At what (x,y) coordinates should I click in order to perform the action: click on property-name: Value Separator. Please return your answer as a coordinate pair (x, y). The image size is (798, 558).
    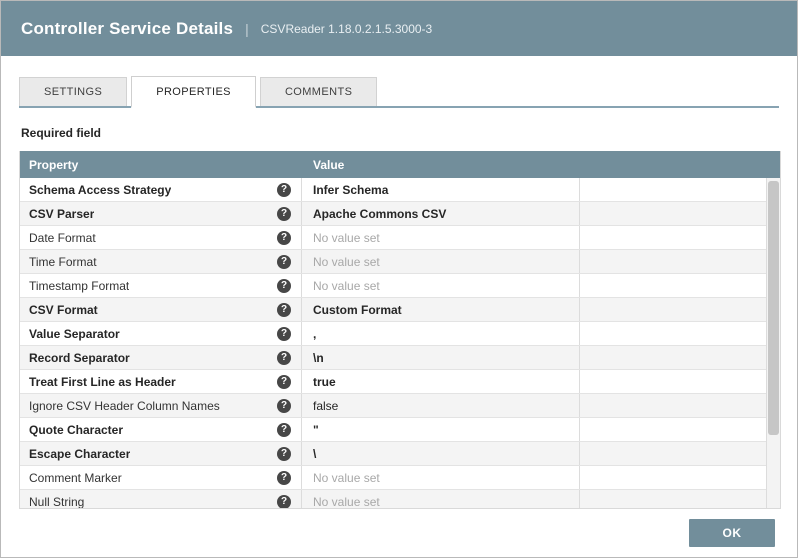
    Looking at the image, I should click on (74, 333).